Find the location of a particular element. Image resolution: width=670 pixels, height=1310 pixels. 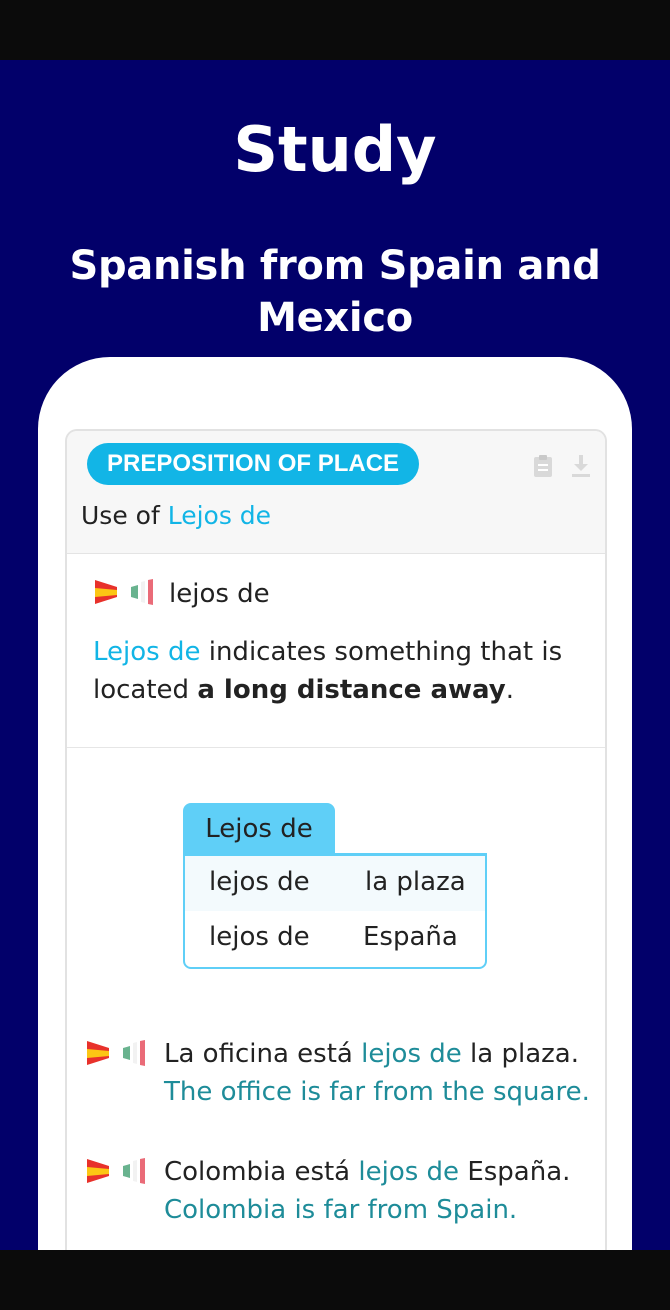

usage-term: Lejos de is located at coordinates (219, 515).